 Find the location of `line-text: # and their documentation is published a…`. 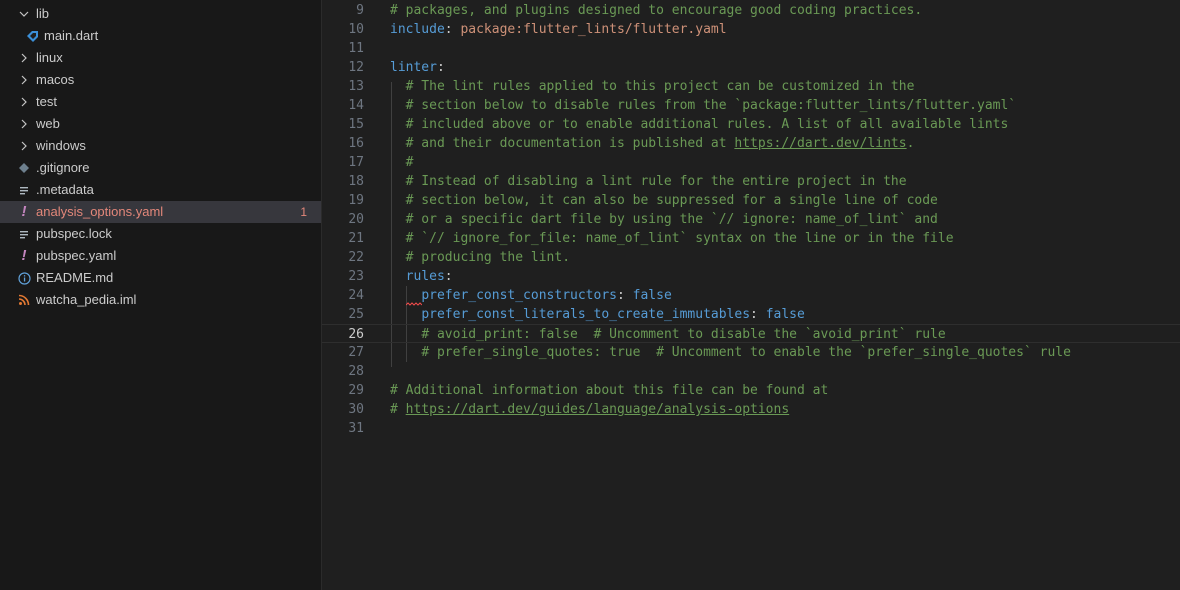

line-text: # and their documentation is published a… is located at coordinates (660, 143).